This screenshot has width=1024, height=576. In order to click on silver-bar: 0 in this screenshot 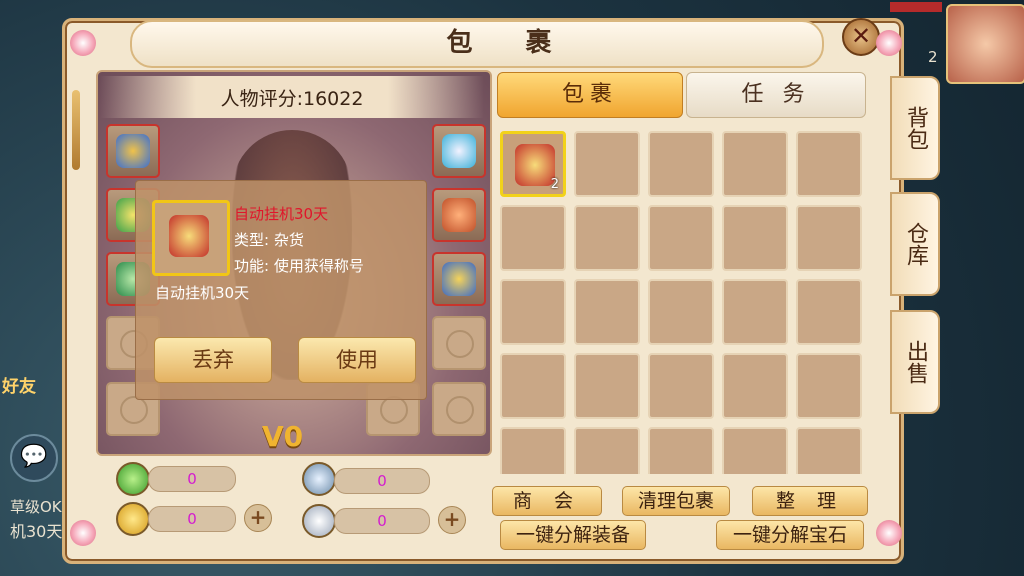, I will do `click(382, 521)`.